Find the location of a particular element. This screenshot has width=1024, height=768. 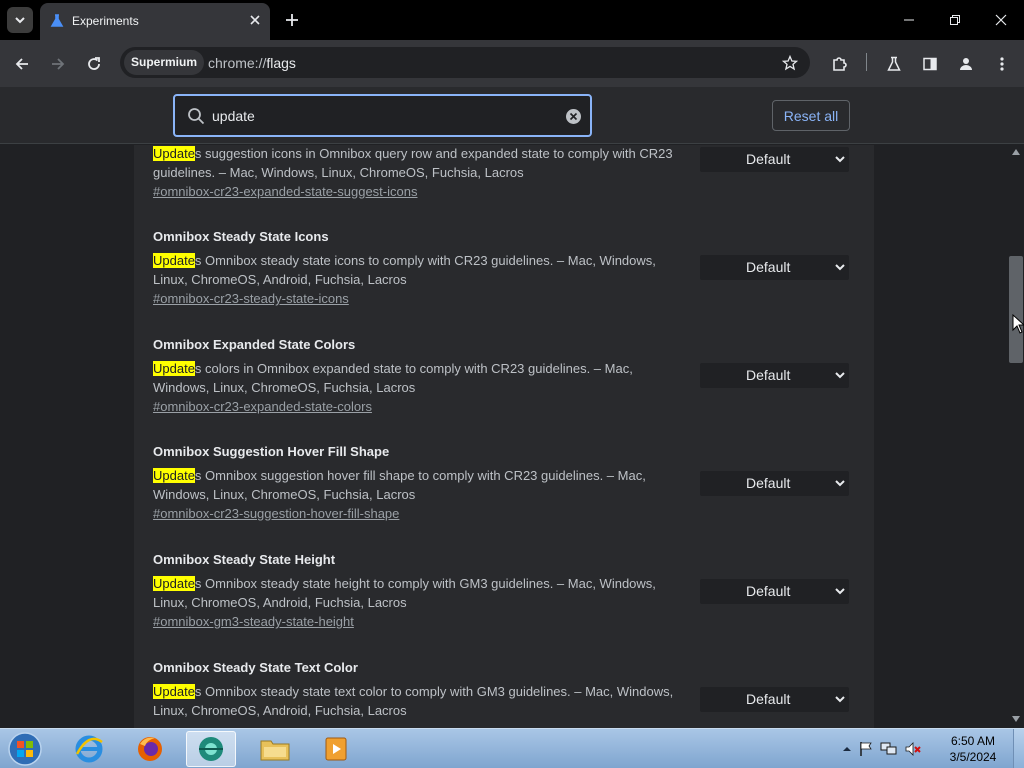

taskbar-file-explorer is located at coordinates (275, 749).